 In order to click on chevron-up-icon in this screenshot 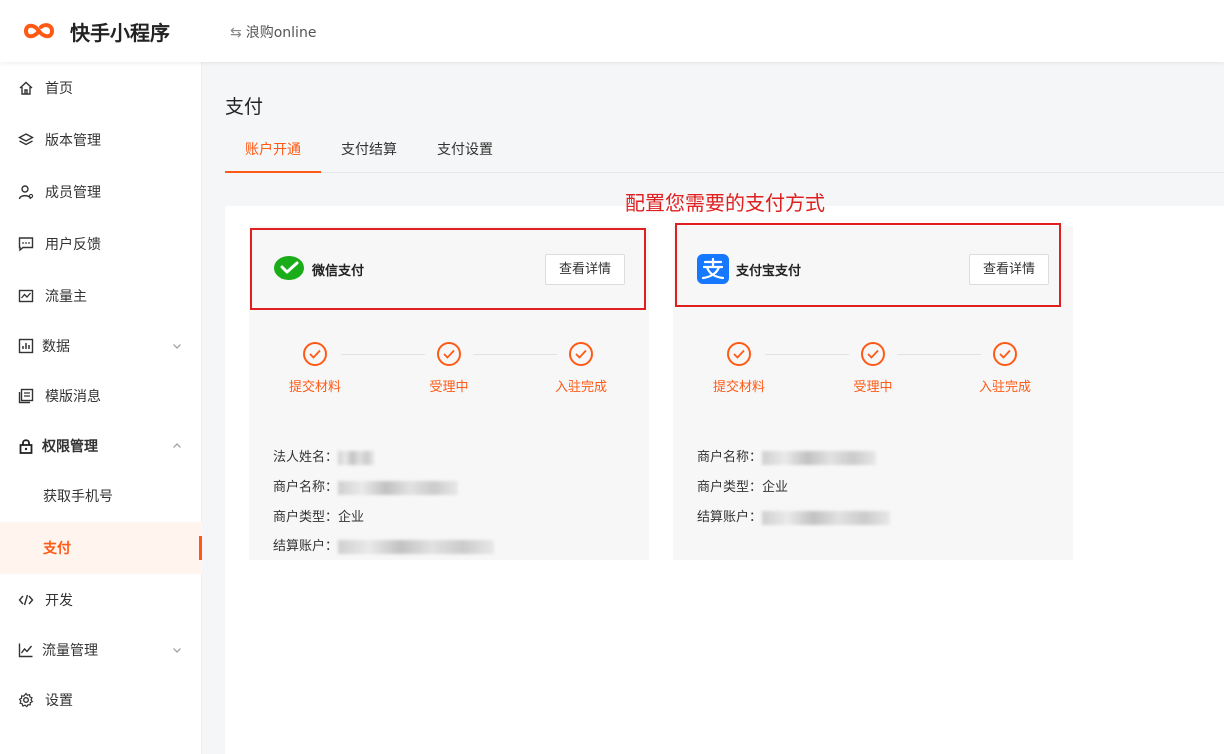, I will do `click(177, 445)`.